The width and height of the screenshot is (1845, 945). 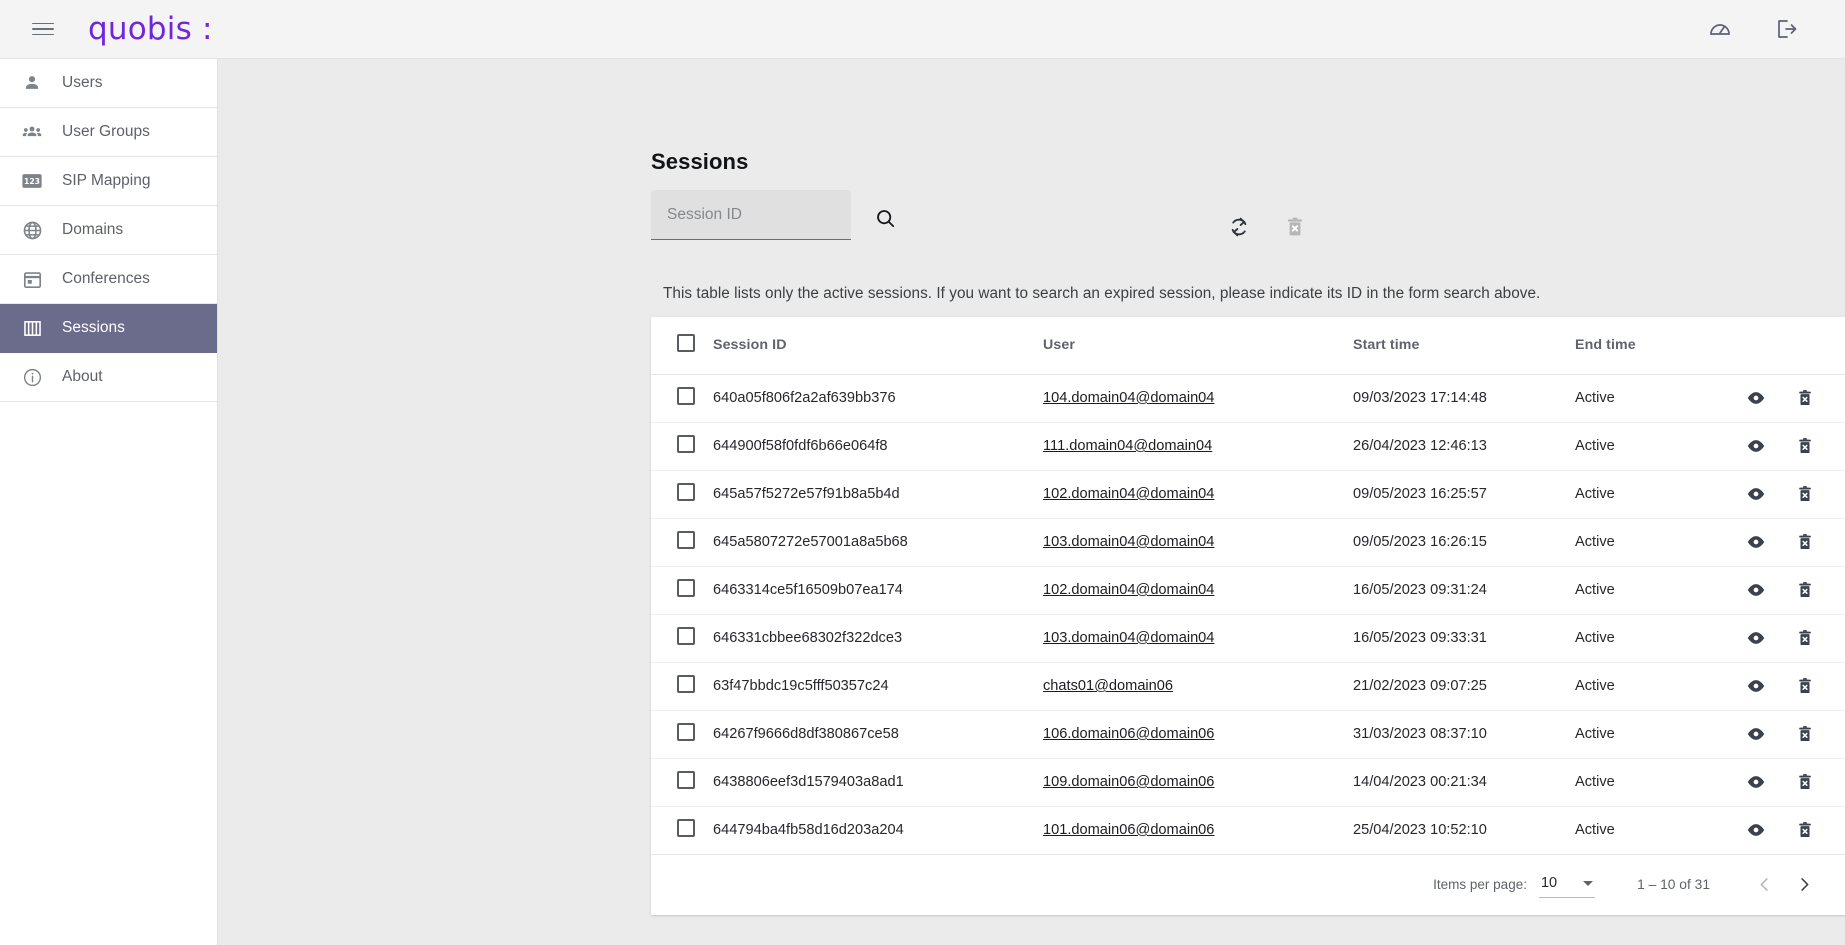 I want to click on search-icon, so click(x=885, y=218).